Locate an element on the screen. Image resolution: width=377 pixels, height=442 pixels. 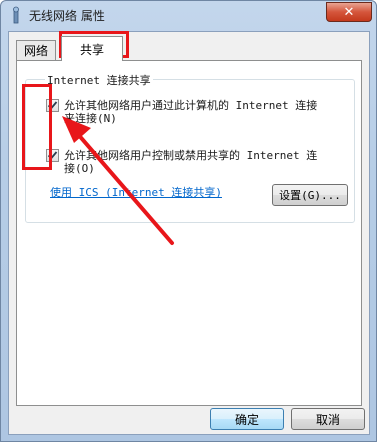
ok-button-label: 确定 is located at coordinates (246, 419).